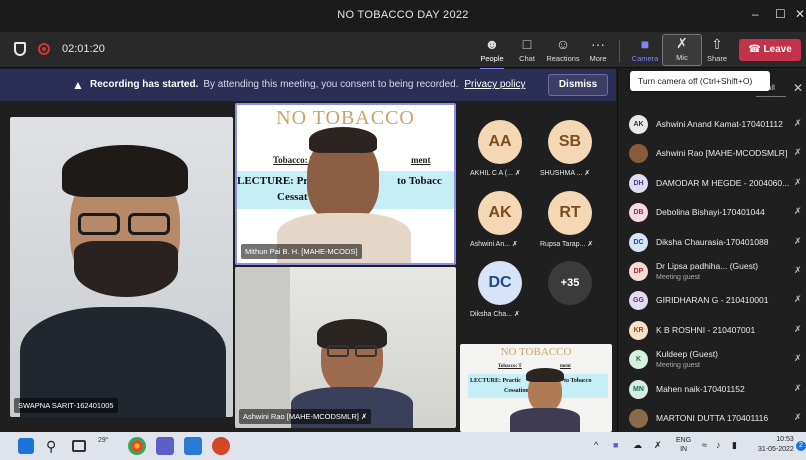 The height and width of the screenshot is (460, 806). What do you see at coordinates (578, 85) in the screenshot?
I see `dismiss-button: Dismiss` at bounding box center [578, 85].